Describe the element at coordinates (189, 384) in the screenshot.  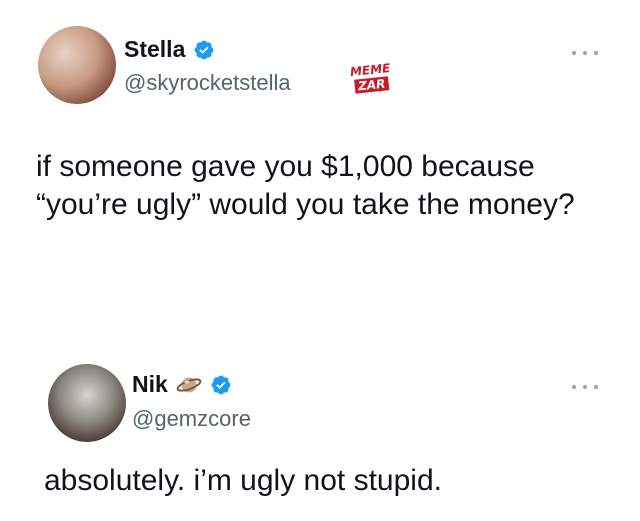
I see `planet-icon` at that location.